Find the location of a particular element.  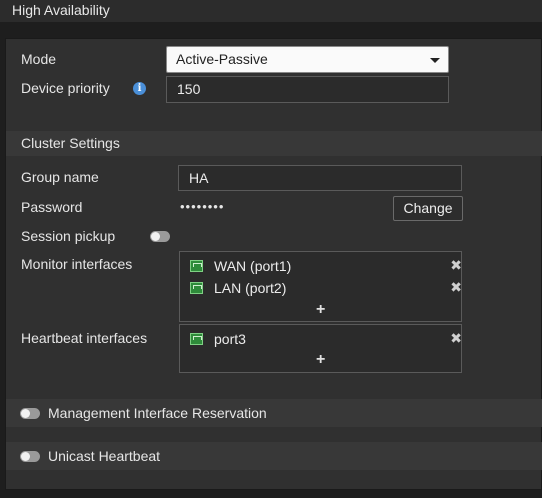

list-item: port3 ✖ is located at coordinates (326, 339).